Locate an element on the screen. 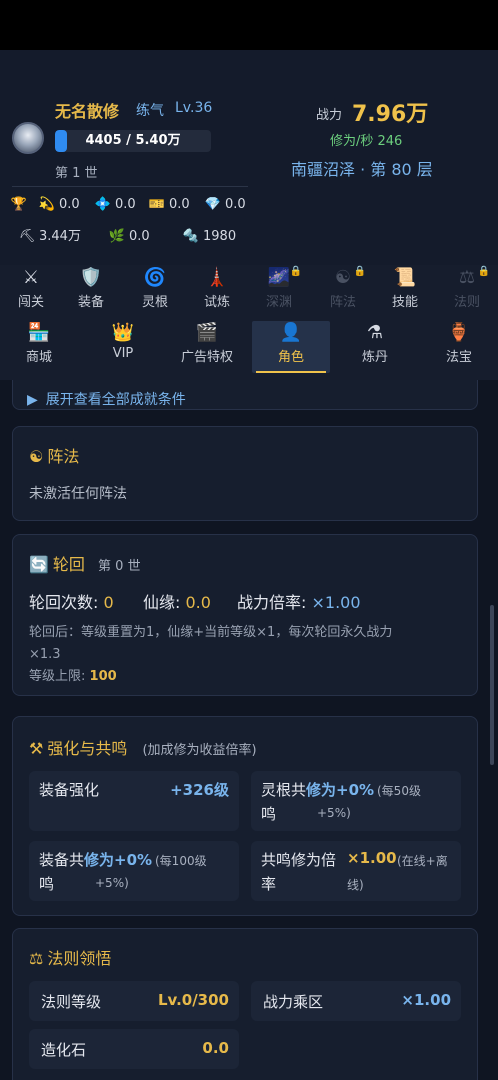 The image size is (498, 1080). tab-label: 法则 is located at coordinates (466, 302).